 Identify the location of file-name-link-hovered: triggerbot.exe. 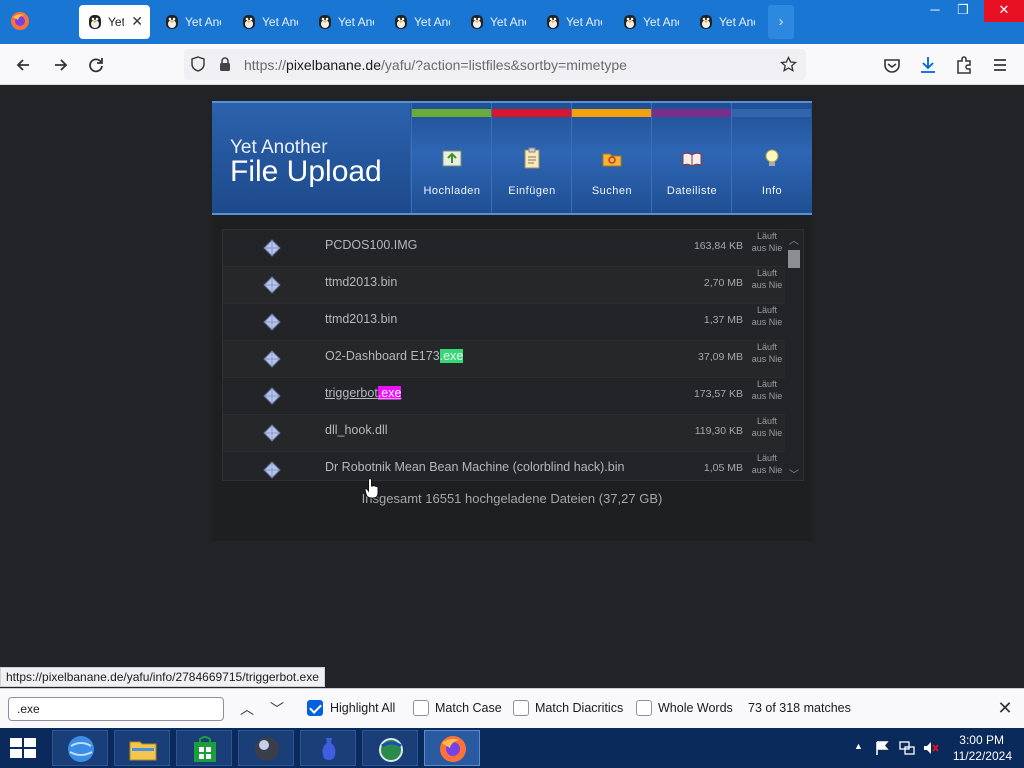
(363, 393).